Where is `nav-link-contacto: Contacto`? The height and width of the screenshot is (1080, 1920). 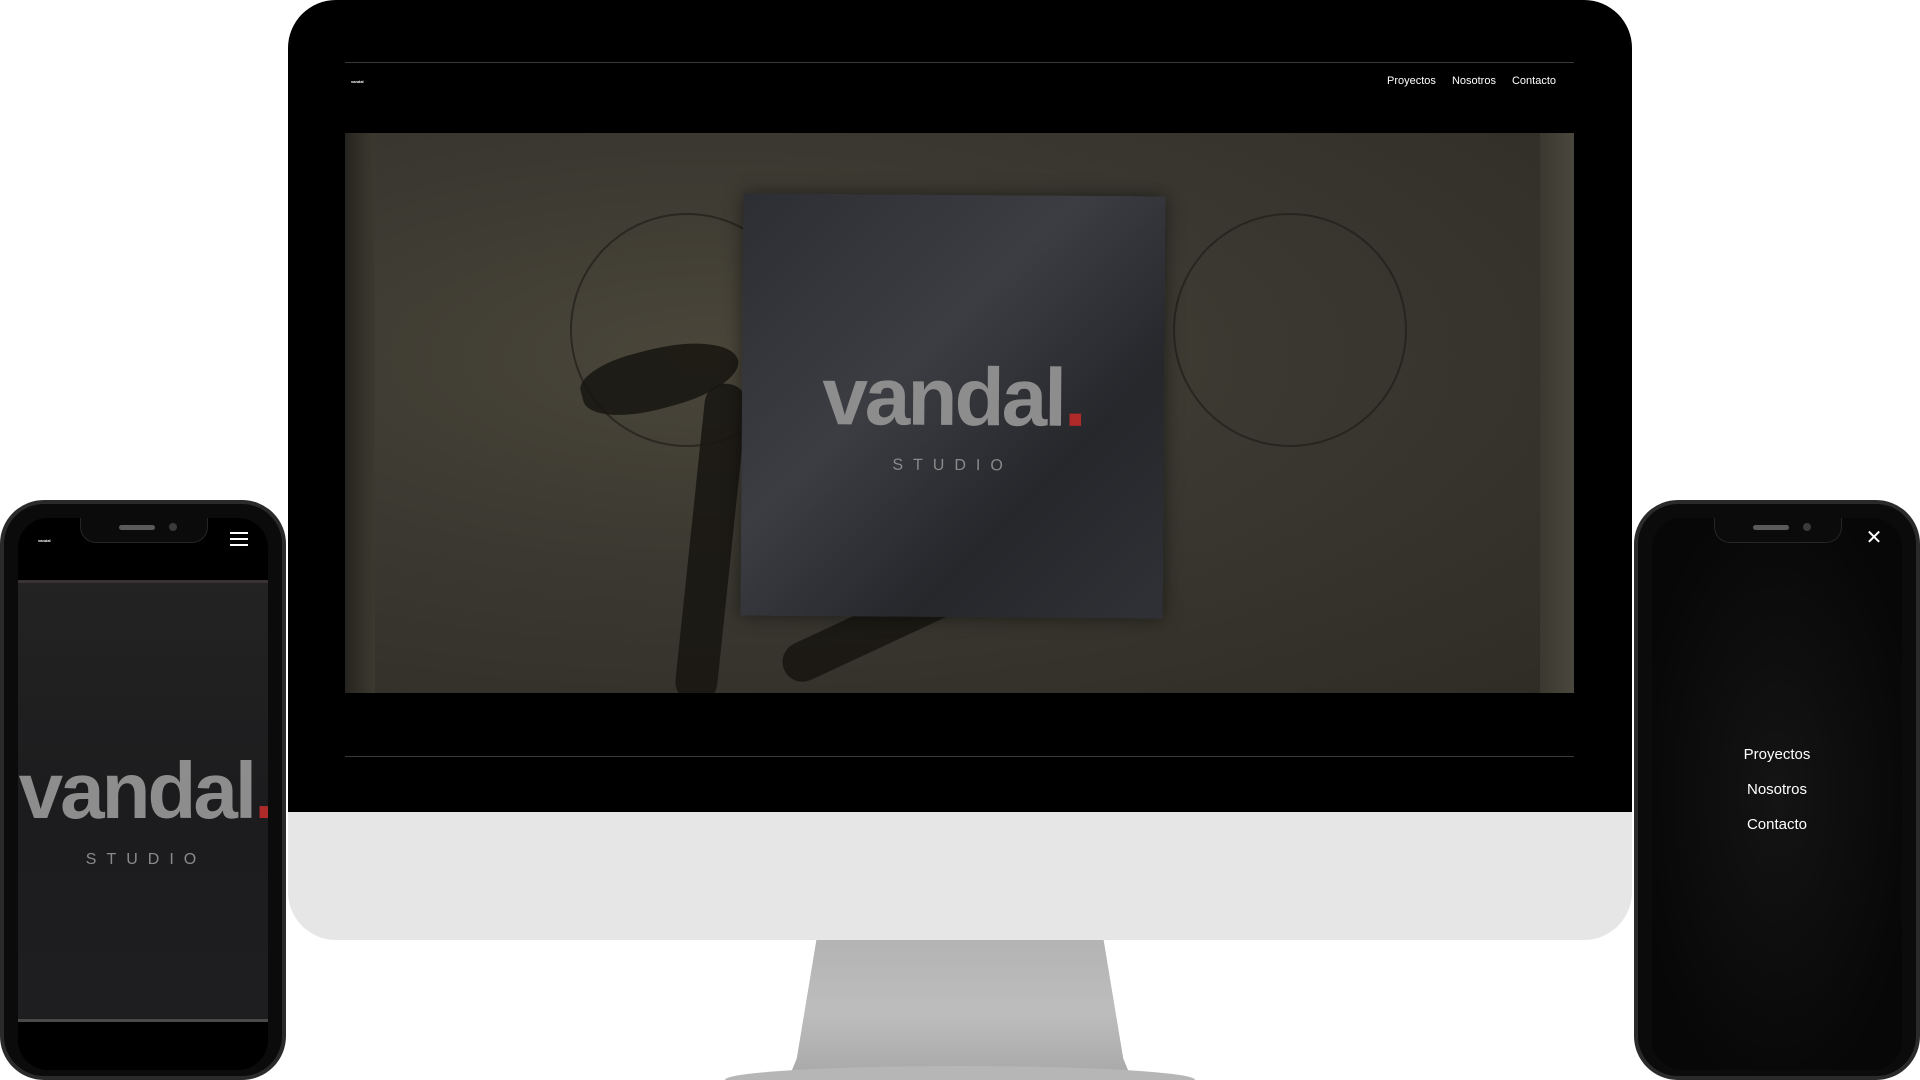 nav-link-contacto: Contacto is located at coordinates (1534, 81).